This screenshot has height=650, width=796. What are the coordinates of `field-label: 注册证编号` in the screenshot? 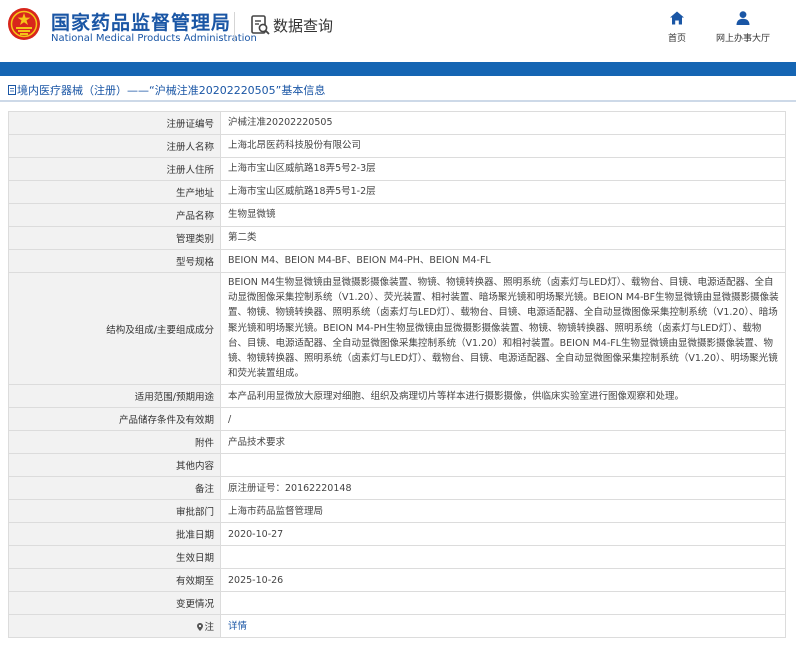 It's located at (114, 123).